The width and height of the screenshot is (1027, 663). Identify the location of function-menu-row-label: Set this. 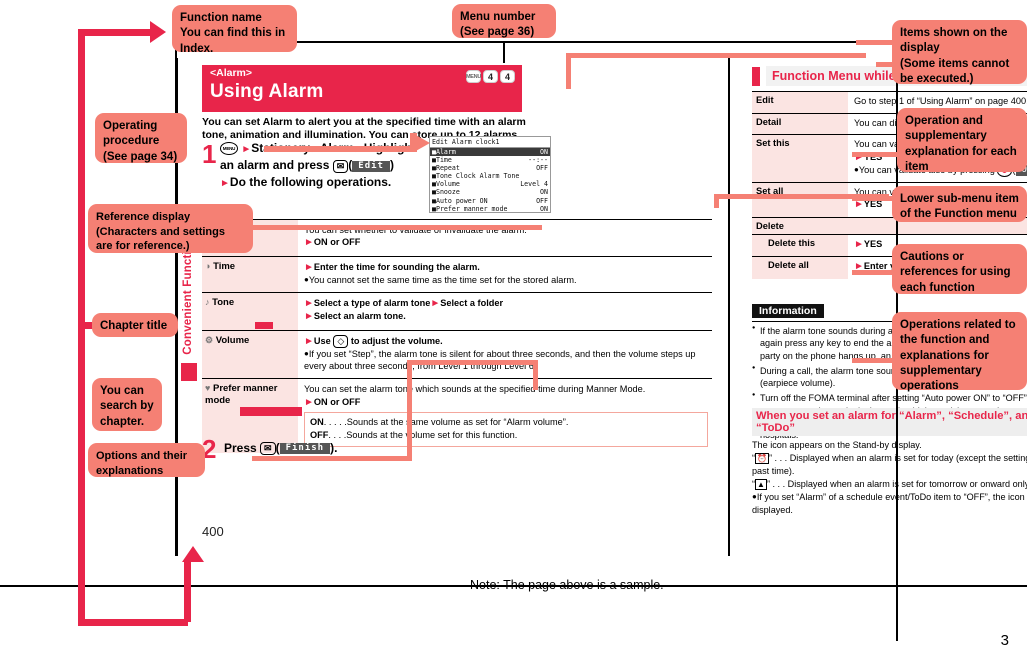
(800, 158).